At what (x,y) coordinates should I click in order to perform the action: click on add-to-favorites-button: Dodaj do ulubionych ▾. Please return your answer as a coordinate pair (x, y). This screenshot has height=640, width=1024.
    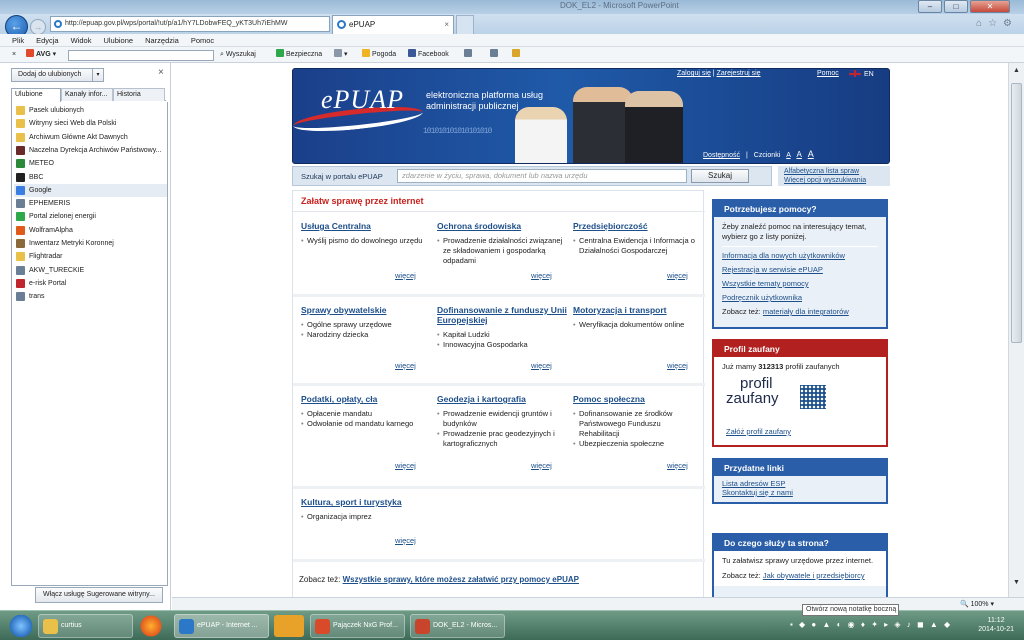
    Looking at the image, I should click on (57, 75).